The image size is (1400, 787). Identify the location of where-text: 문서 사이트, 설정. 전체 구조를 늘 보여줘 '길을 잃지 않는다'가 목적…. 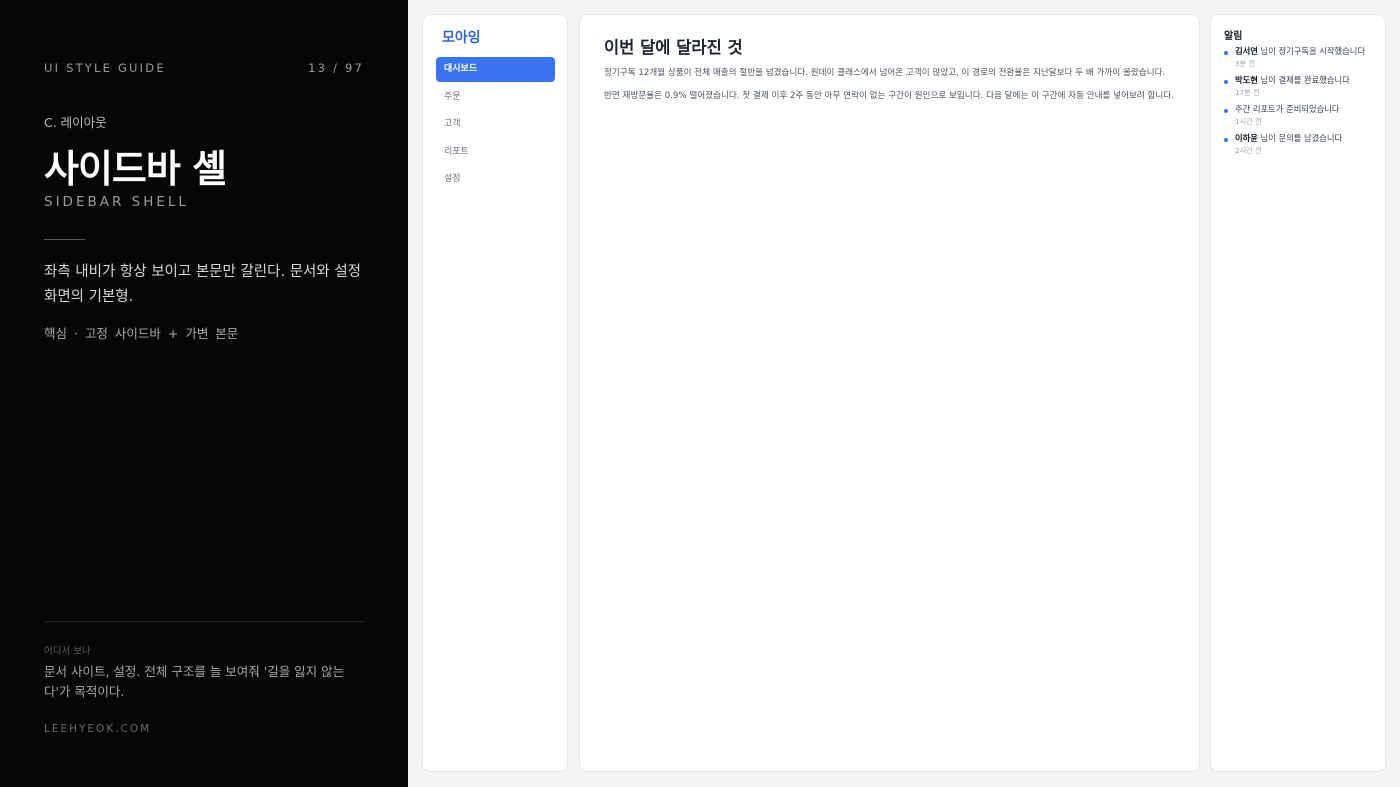
(194, 681).